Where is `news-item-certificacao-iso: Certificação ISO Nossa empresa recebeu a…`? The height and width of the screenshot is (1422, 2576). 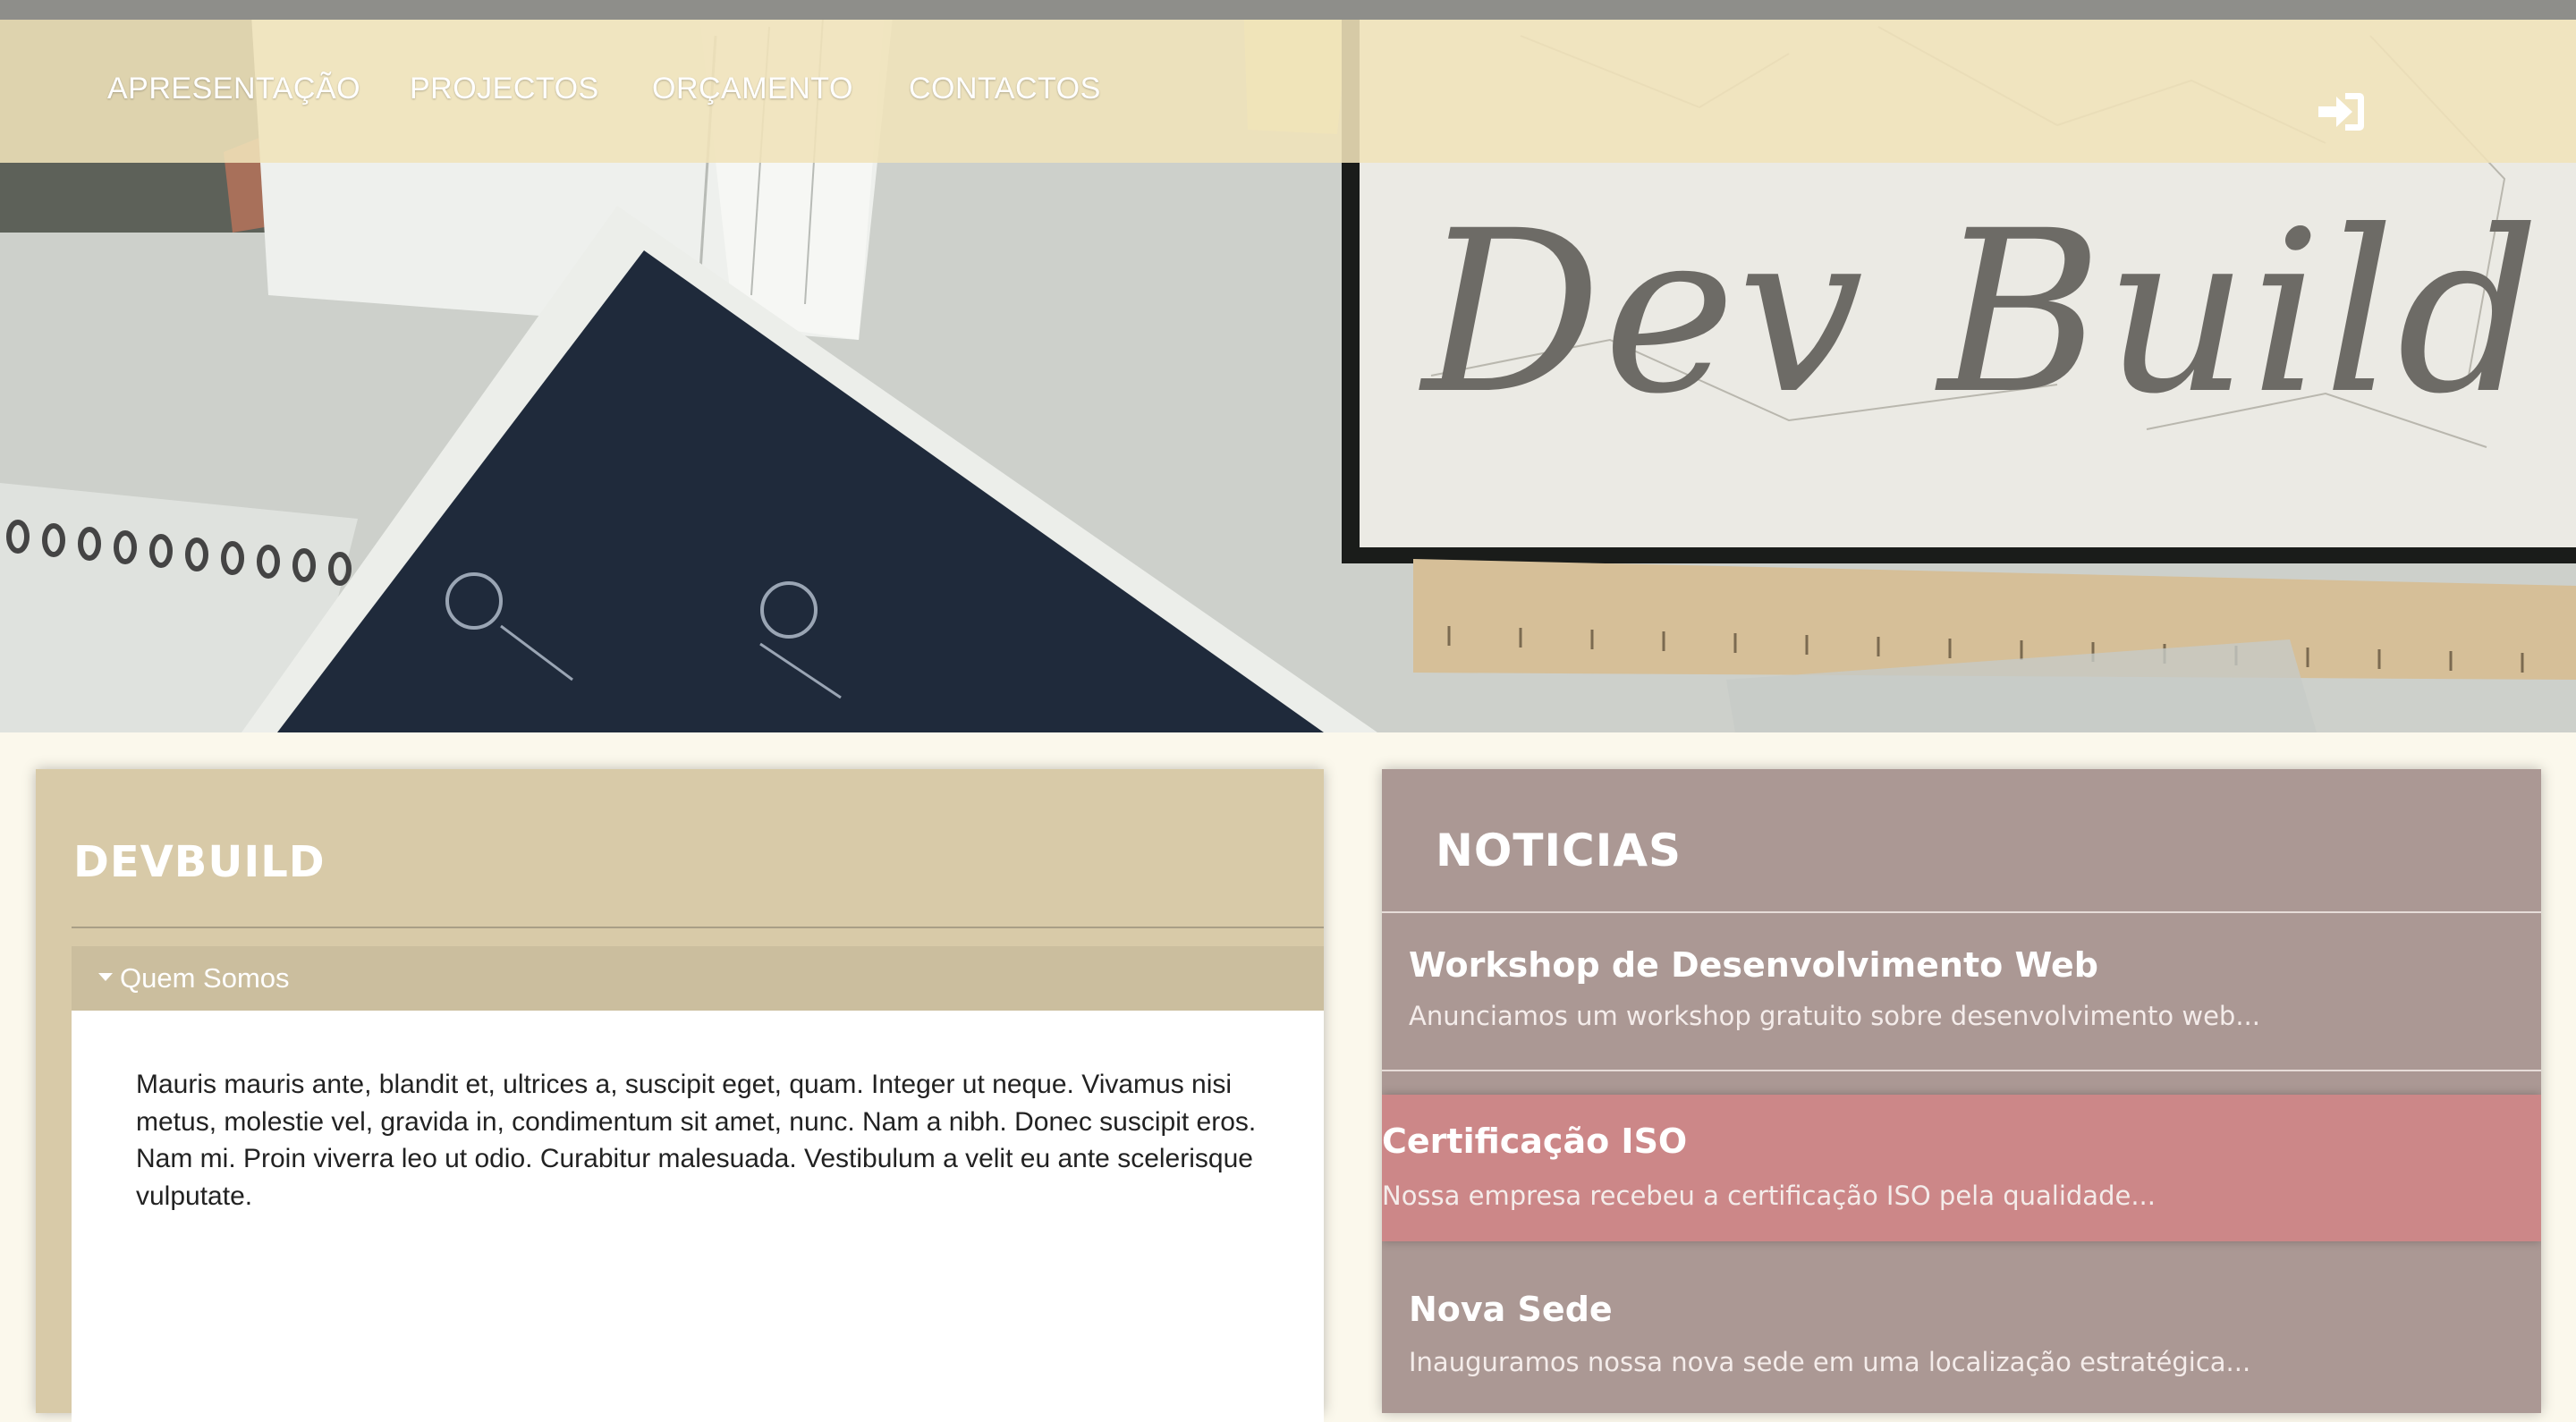 news-item-certificacao-iso: Certificação ISO Nossa empresa recebeu a… is located at coordinates (1961, 1168).